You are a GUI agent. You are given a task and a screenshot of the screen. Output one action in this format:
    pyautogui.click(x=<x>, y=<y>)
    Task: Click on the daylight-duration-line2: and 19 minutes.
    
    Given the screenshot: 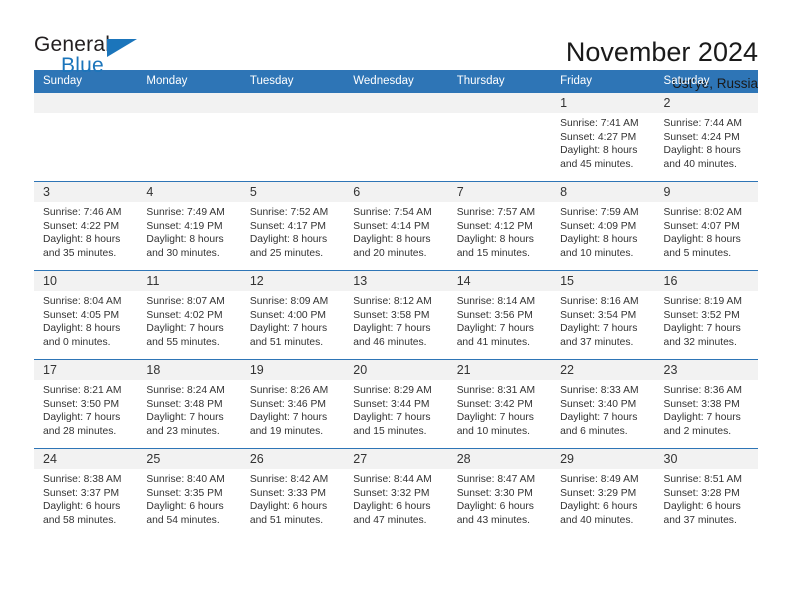 What is the action you would take?
    pyautogui.click(x=286, y=431)
    